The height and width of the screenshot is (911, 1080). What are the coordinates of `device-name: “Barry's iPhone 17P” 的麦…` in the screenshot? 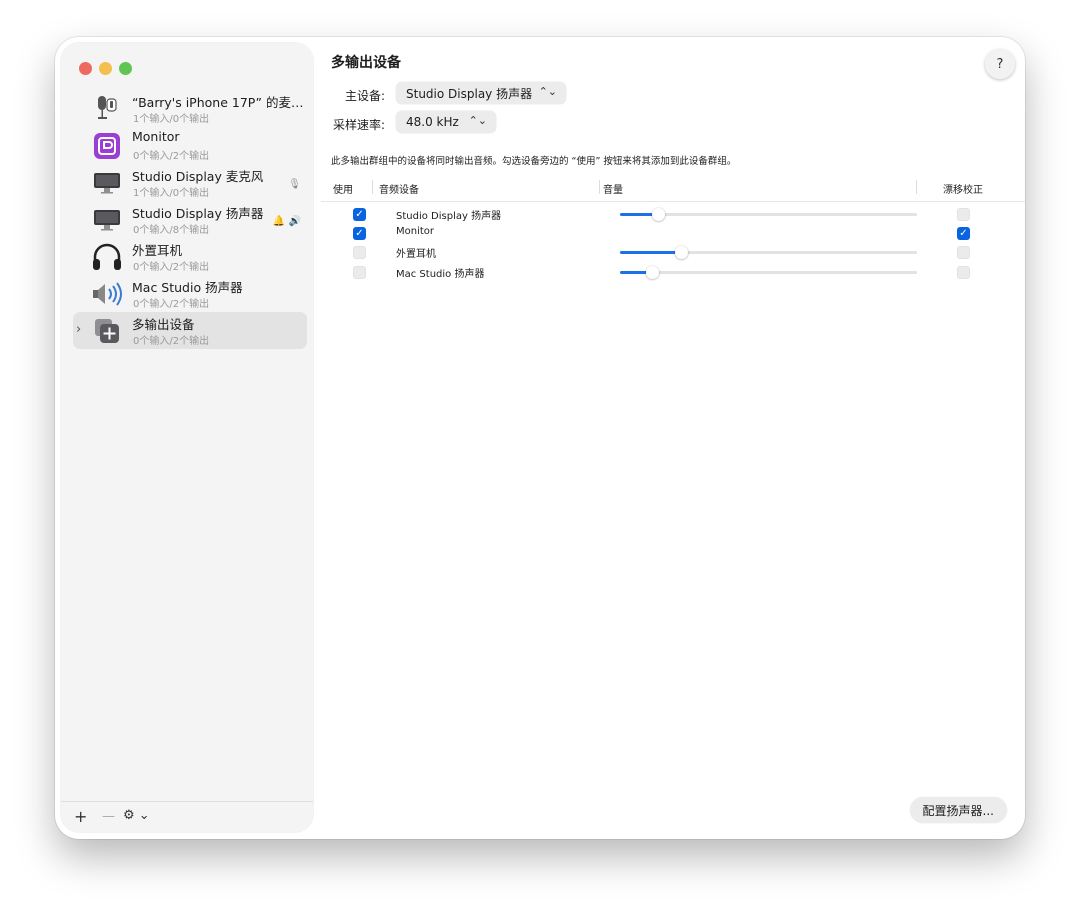 It's located at (218, 102).